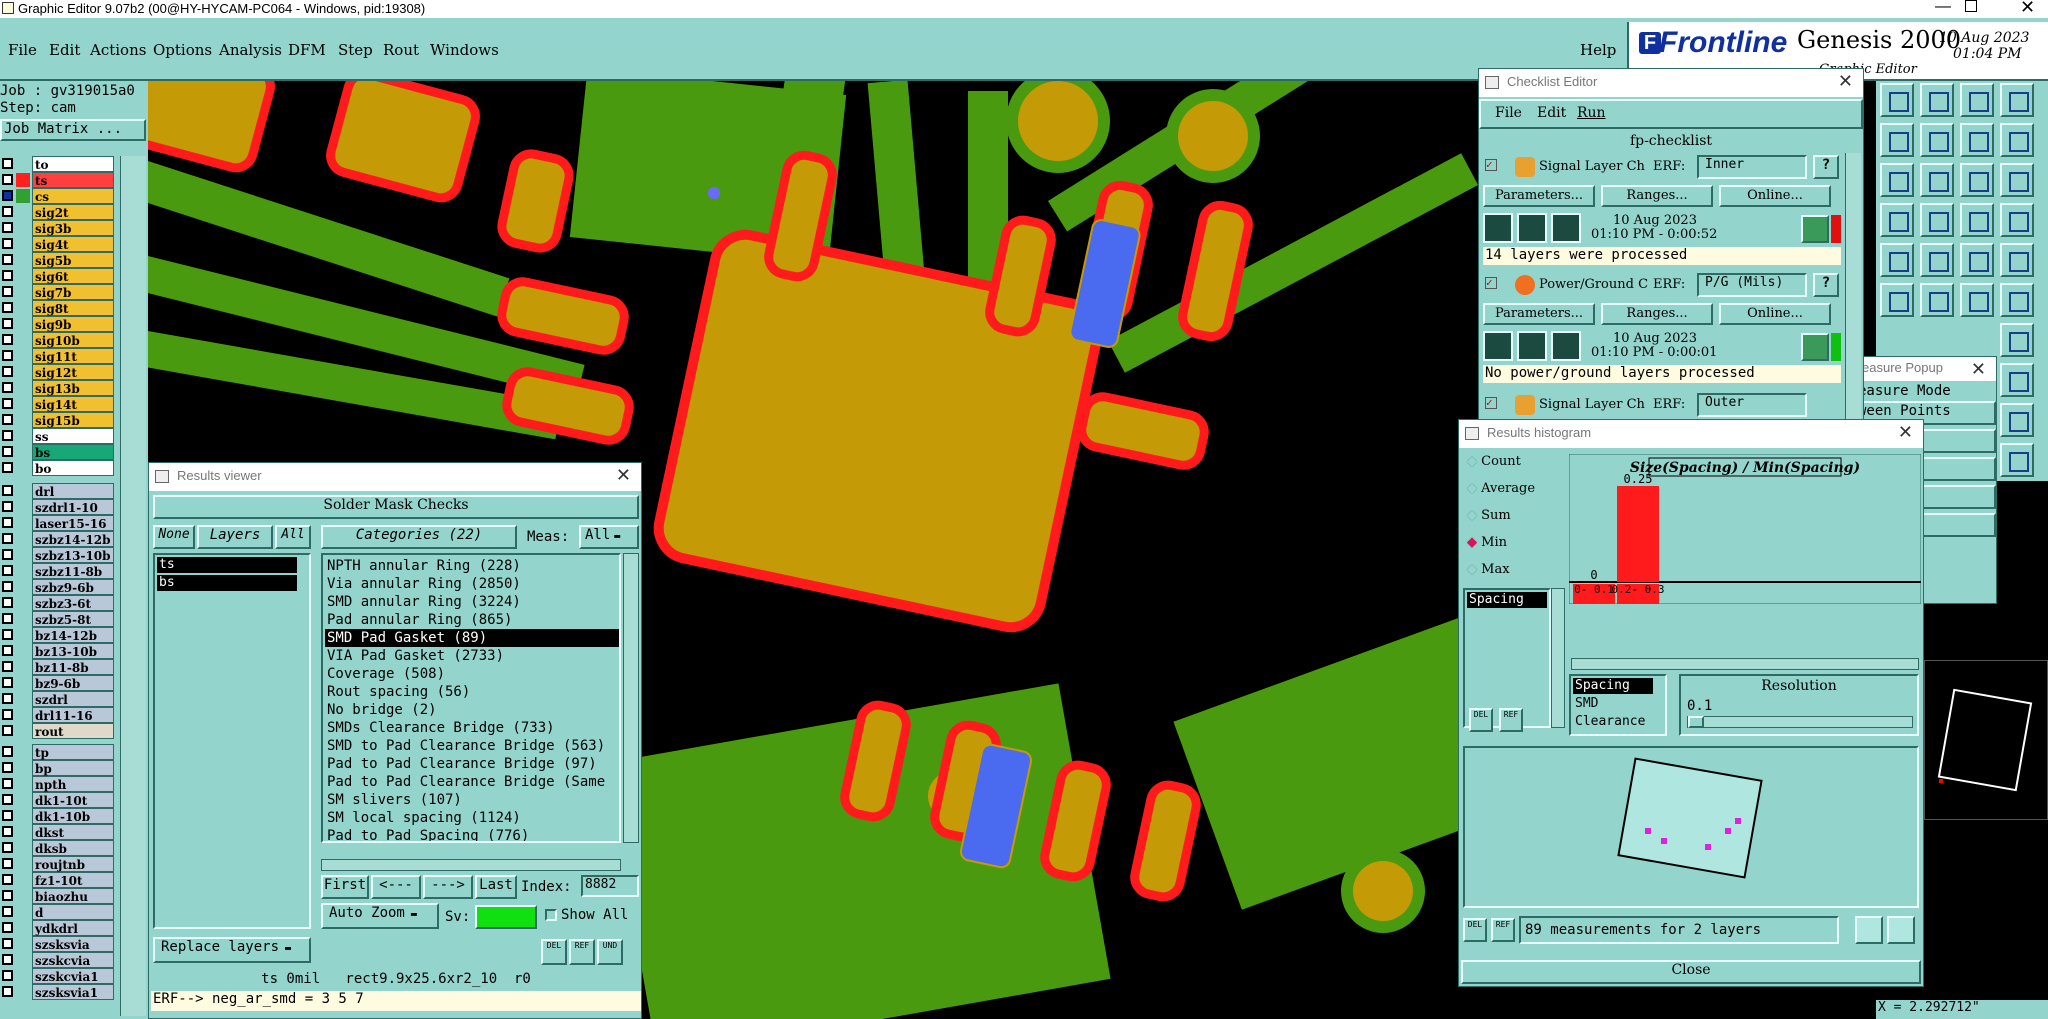 The height and width of the screenshot is (1019, 2048). What do you see at coordinates (73, 816) in the screenshot?
I see `layer-name: dk1-10b` at bounding box center [73, 816].